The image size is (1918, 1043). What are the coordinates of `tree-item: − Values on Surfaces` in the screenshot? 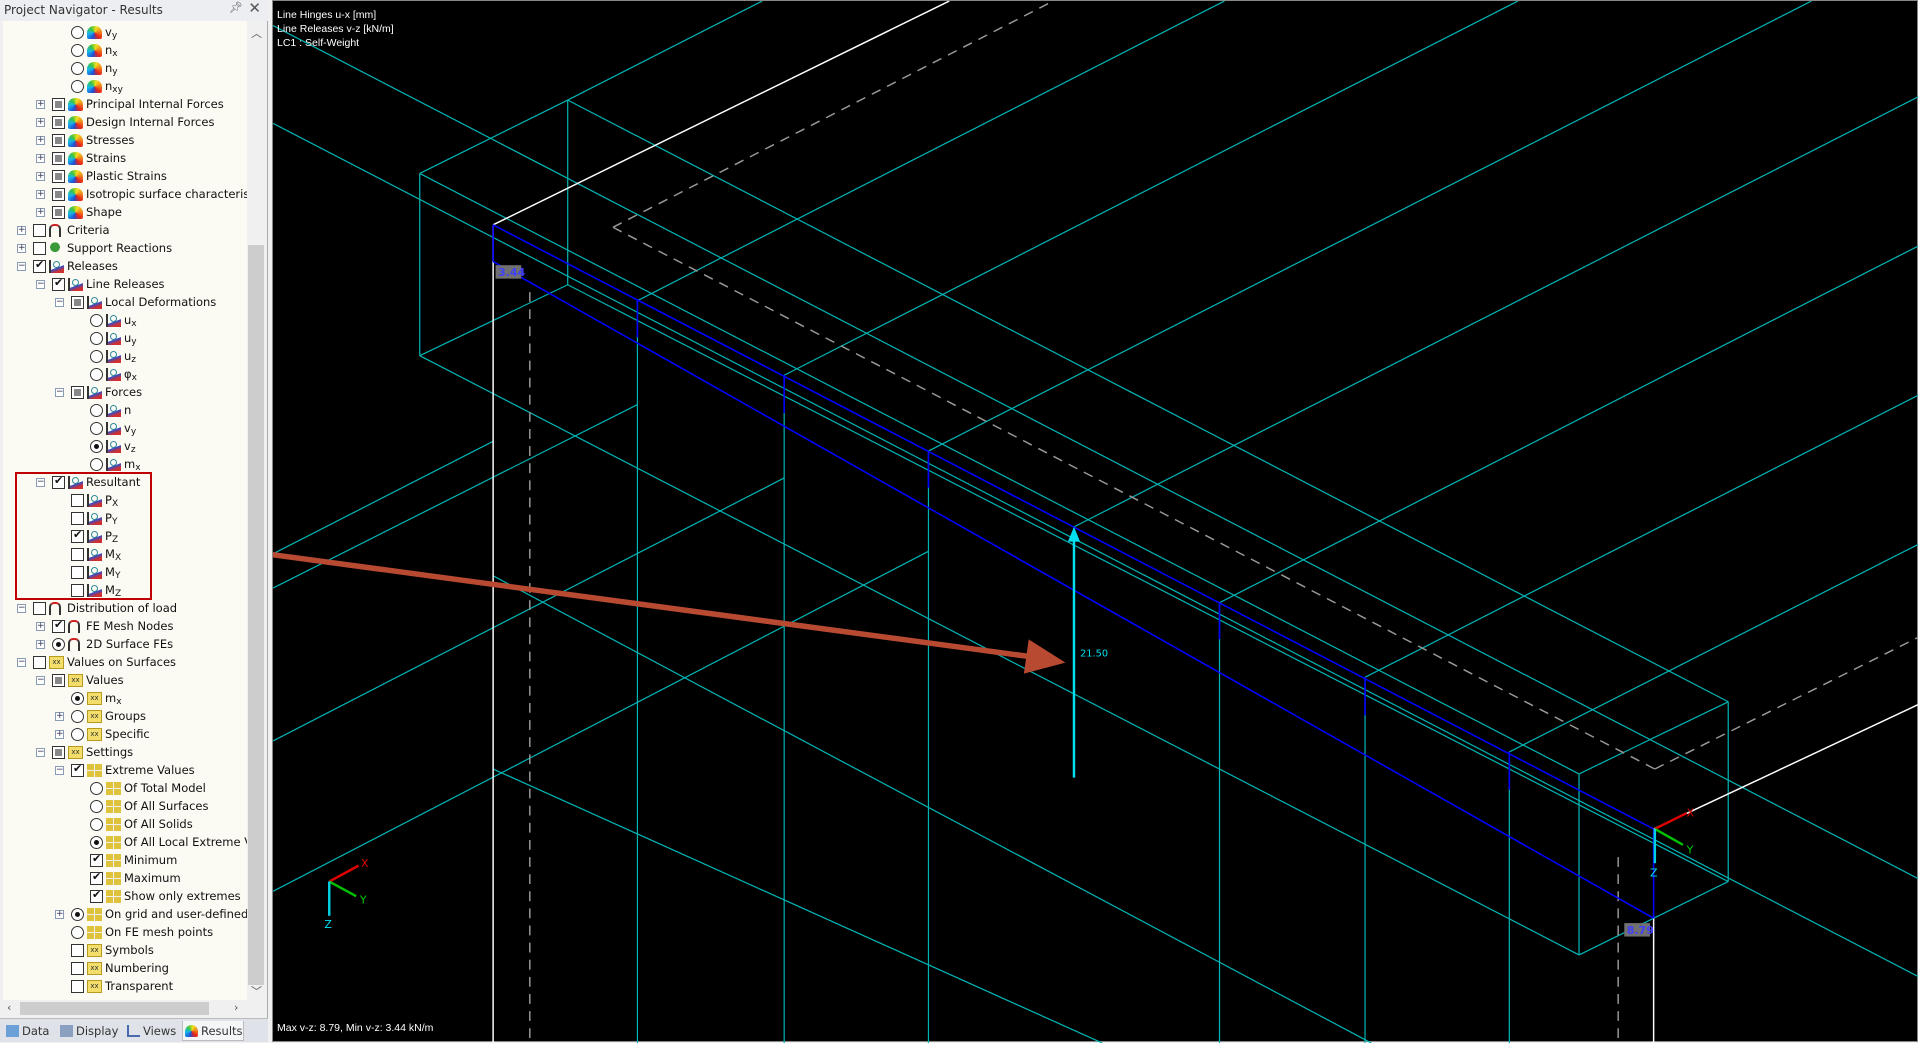 It's located at (125, 663).